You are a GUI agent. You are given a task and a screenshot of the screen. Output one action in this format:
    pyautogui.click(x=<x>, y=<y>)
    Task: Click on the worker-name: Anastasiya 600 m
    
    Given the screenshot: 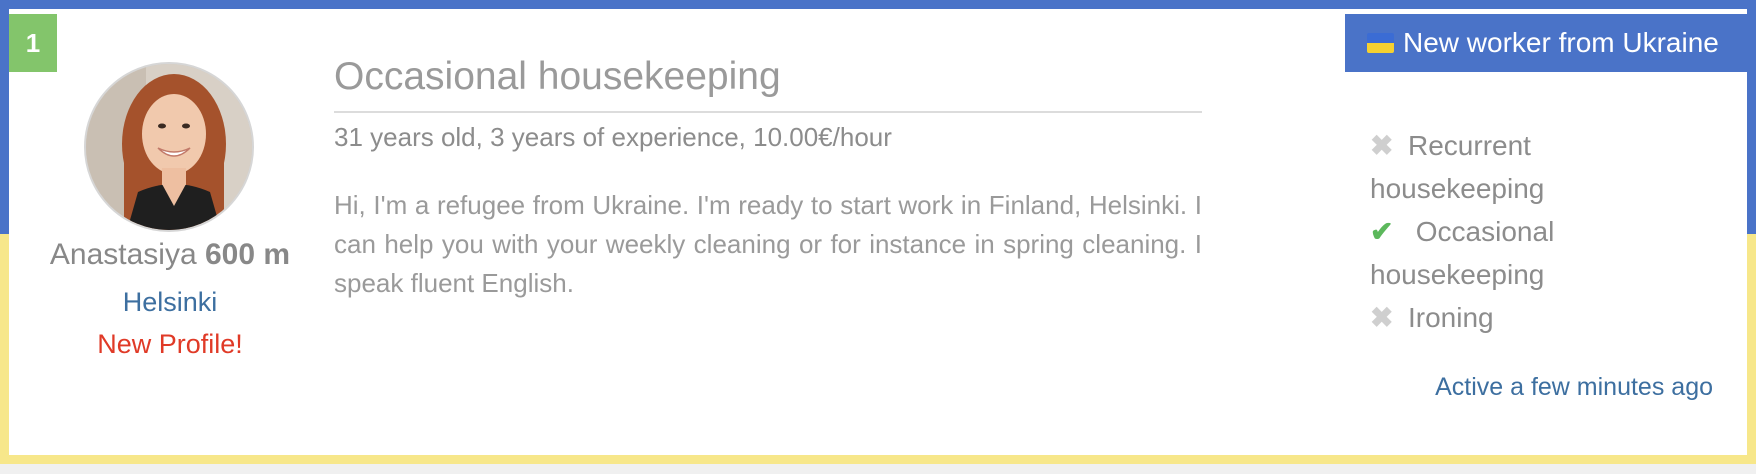 What is the action you would take?
    pyautogui.click(x=170, y=255)
    